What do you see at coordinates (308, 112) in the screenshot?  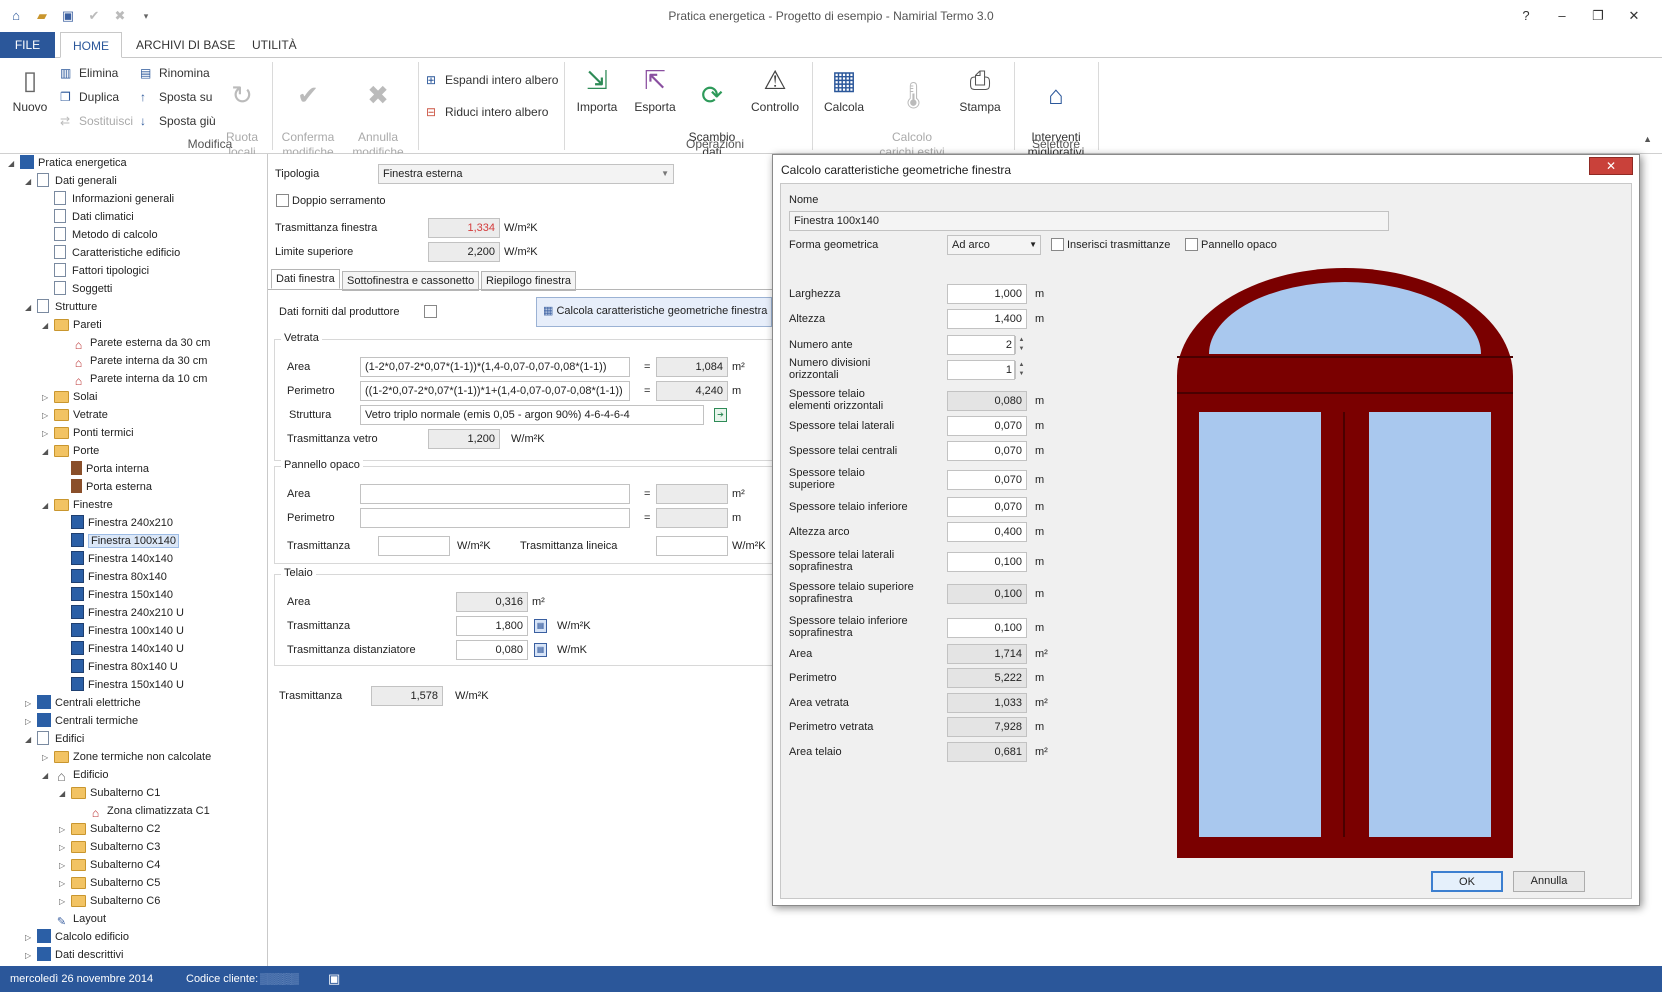 I see `conferma-modifiche-button: ✔ Conferma modifiche` at bounding box center [308, 112].